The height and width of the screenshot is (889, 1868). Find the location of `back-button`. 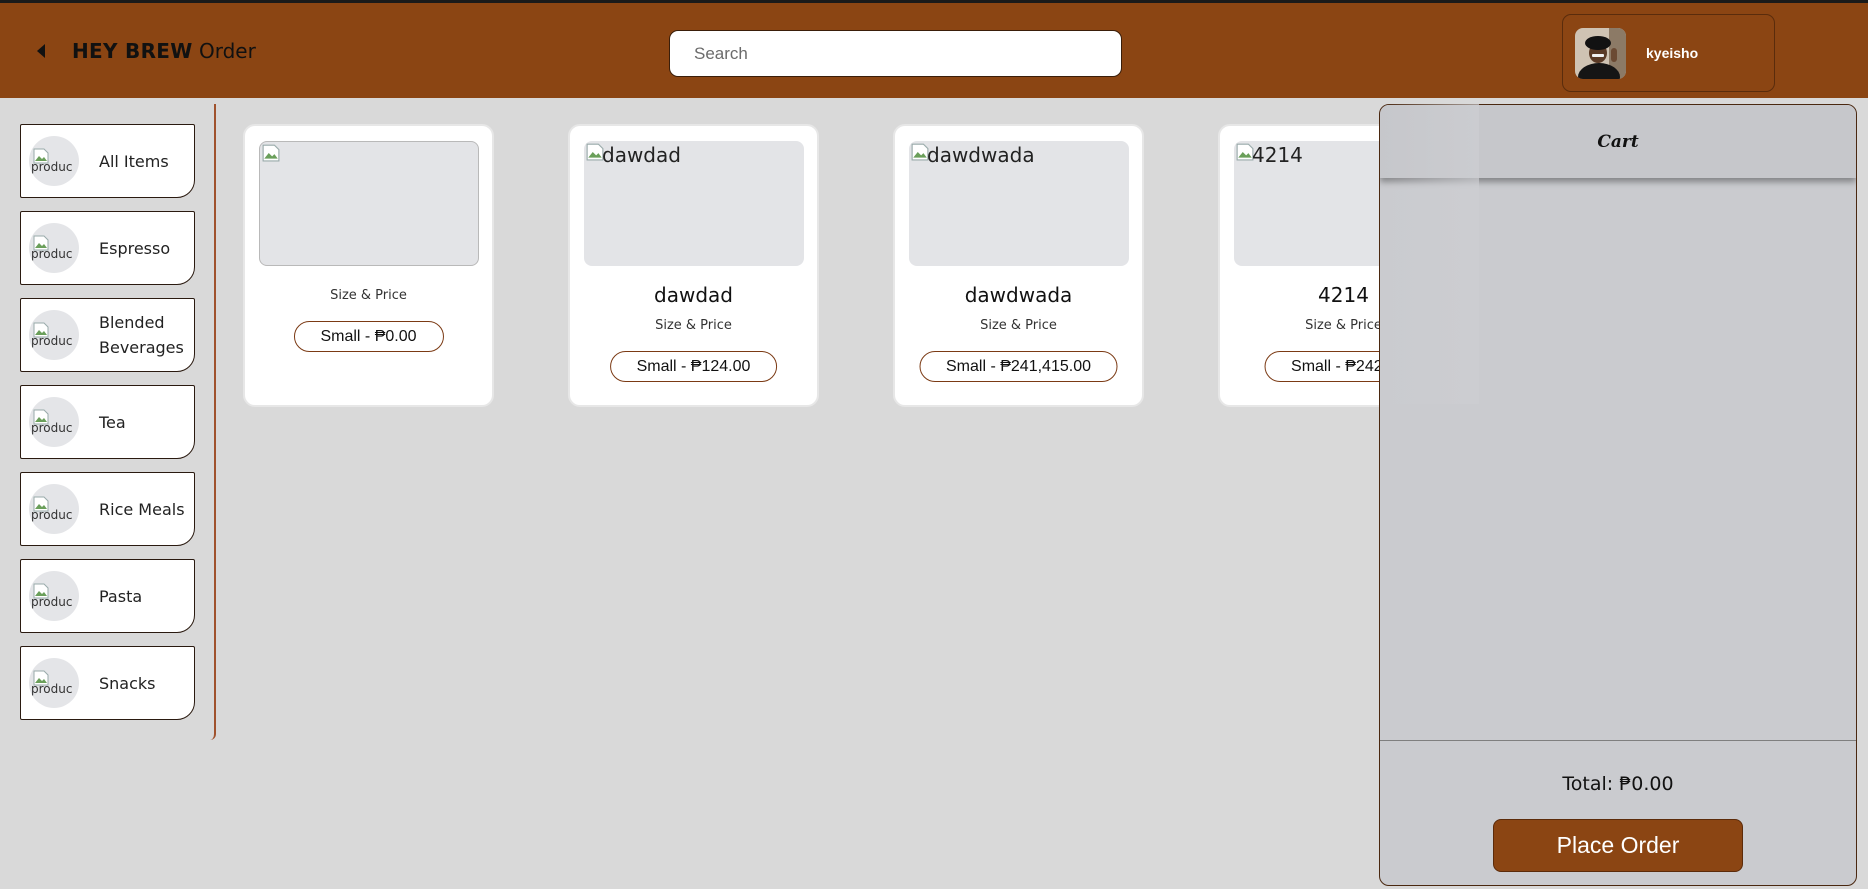

back-button is located at coordinates (41, 51).